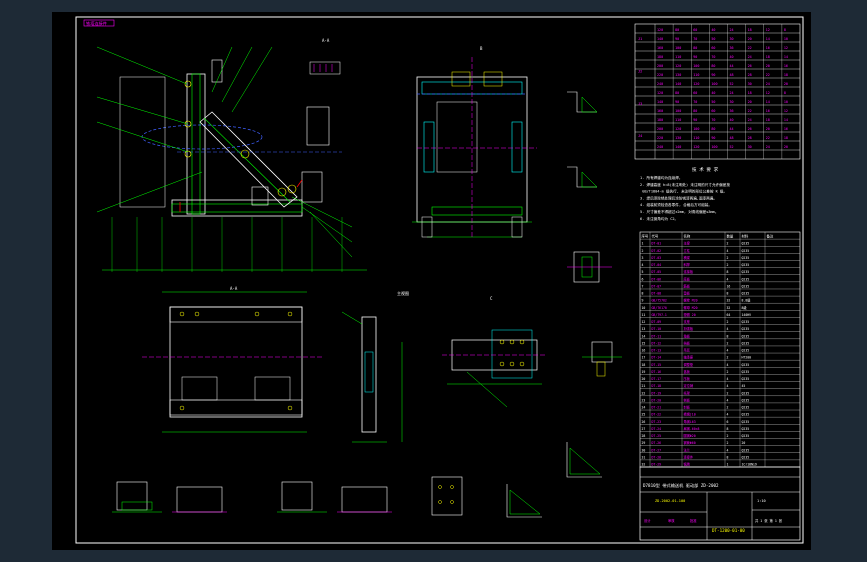 This screenshot has width=867, height=562. What do you see at coordinates (659, 301) in the screenshot?
I see `parts-cell: GB/T5782` at bounding box center [659, 301].